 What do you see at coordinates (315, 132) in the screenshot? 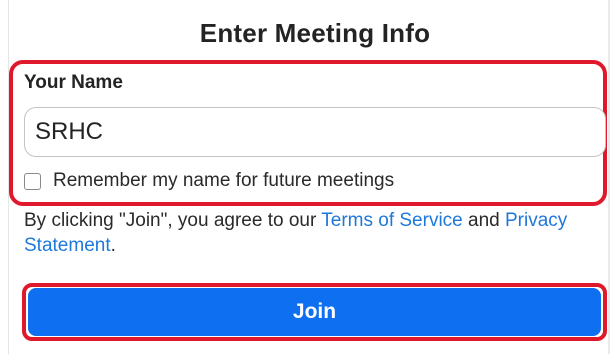
I see `your-name-input` at bounding box center [315, 132].